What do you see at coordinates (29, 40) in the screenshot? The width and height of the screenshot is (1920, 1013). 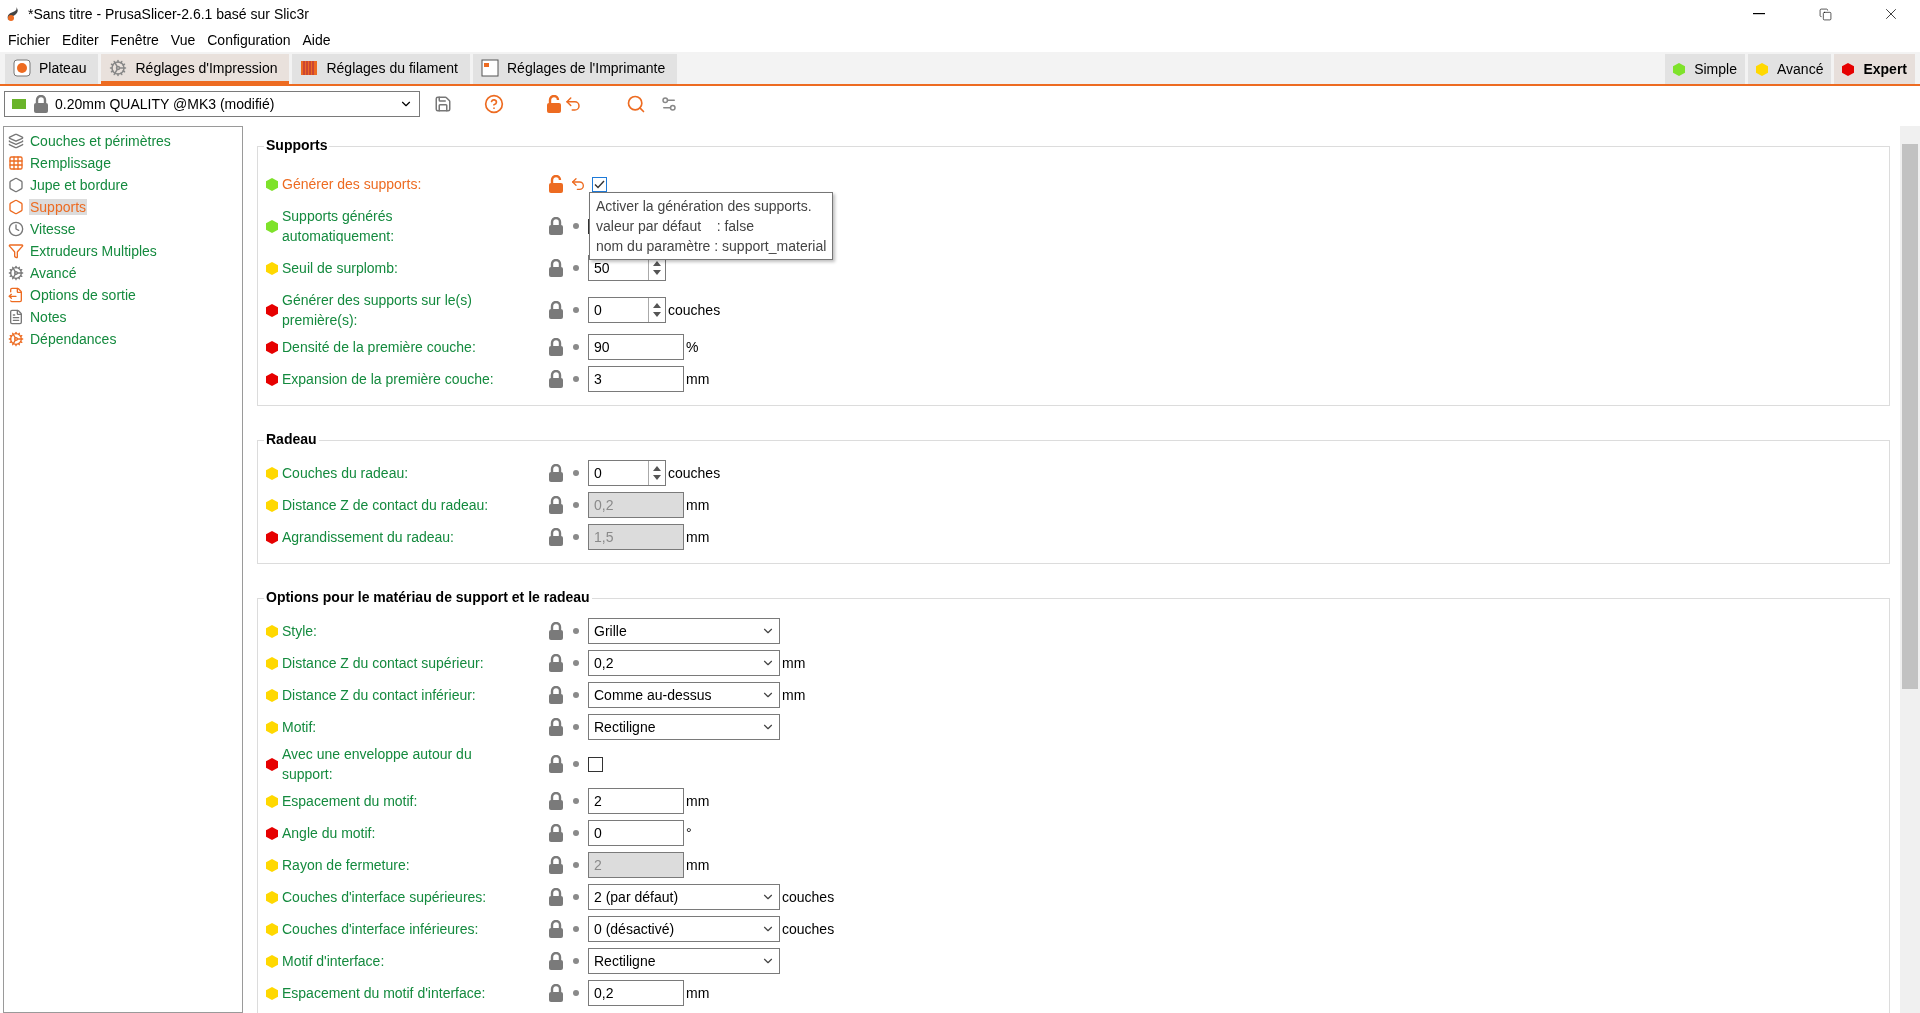 I see `menu-item: Fichier` at bounding box center [29, 40].